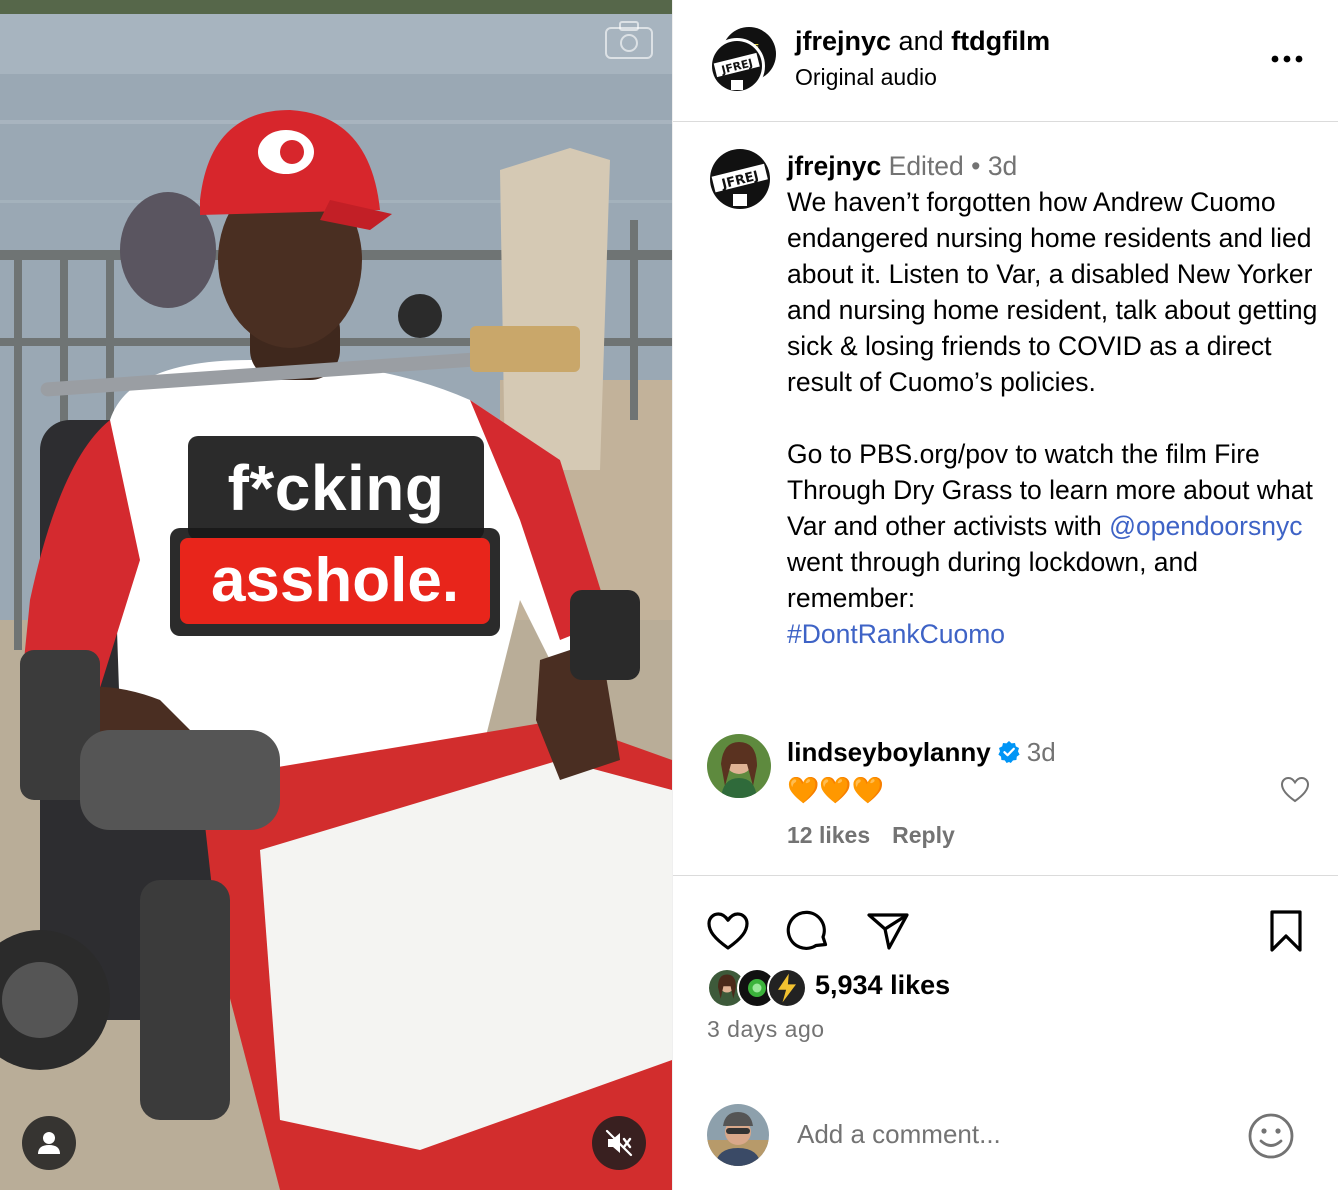 The height and width of the screenshot is (1190, 1338). I want to click on reply-button: Reply, so click(923, 835).